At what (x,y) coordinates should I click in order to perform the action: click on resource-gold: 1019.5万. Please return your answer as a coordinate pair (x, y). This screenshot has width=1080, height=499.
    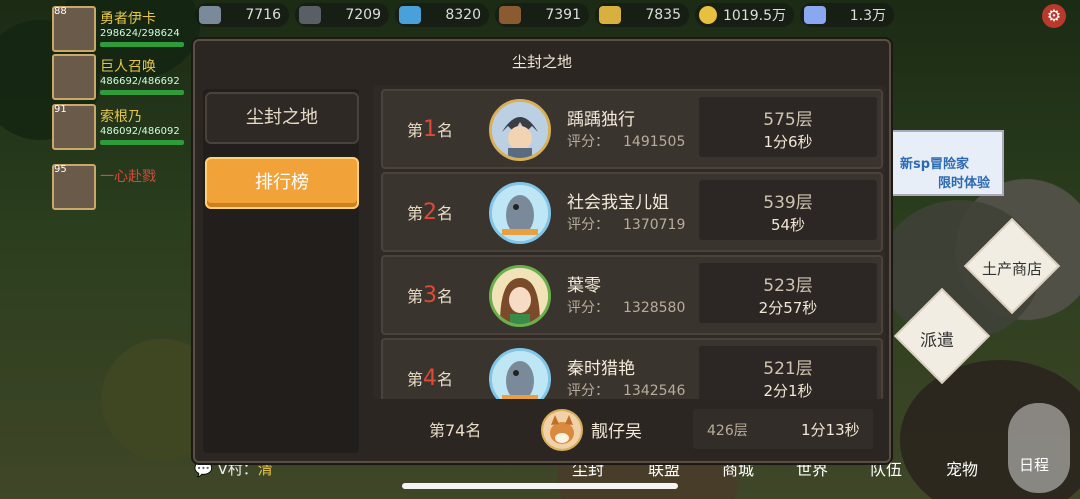
    Looking at the image, I should click on (744, 15).